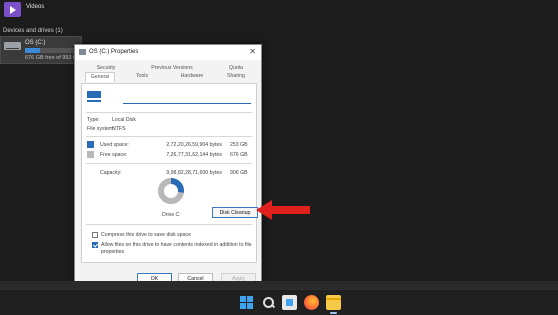 The height and width of the screenshot is (315, 558). Describe the element at coordinates (311, 302) in the screenshot. I see `firefox-icon` at that location.